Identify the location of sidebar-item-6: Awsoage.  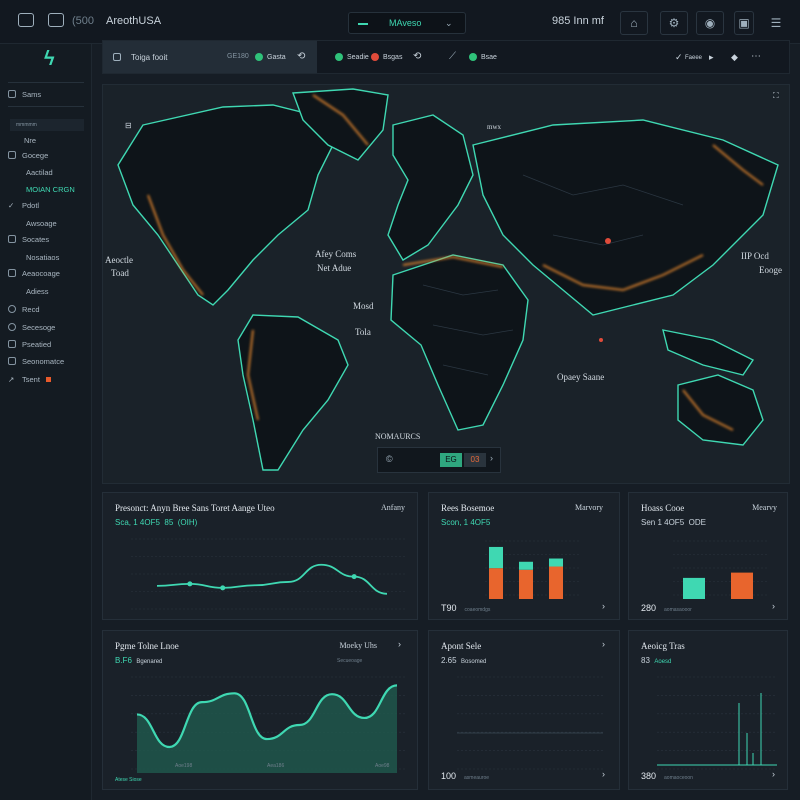
(66, 223).